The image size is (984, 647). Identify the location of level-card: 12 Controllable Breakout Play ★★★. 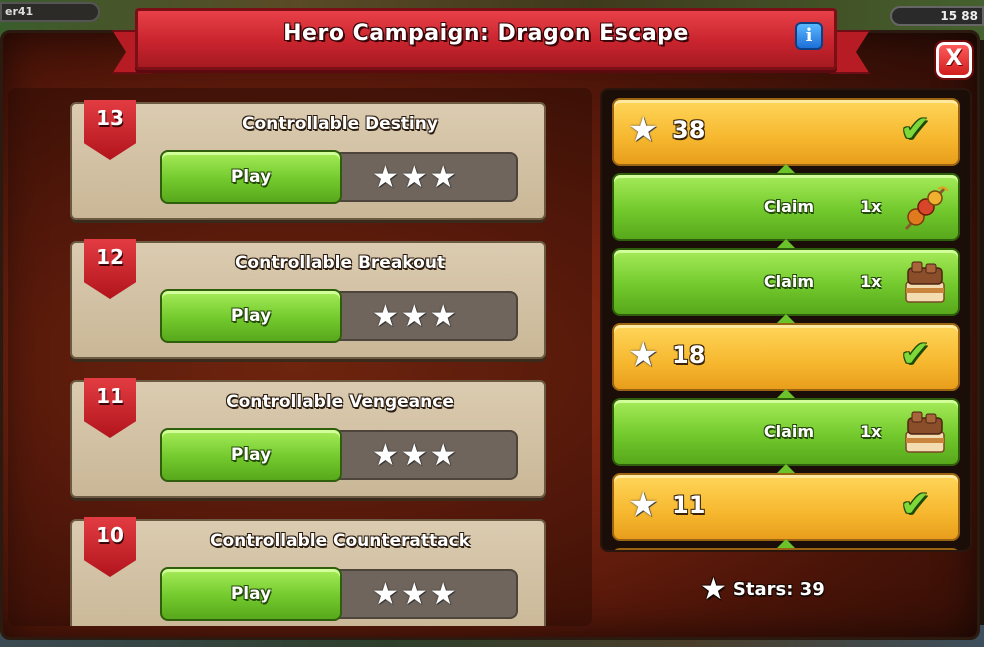
(308, 299).